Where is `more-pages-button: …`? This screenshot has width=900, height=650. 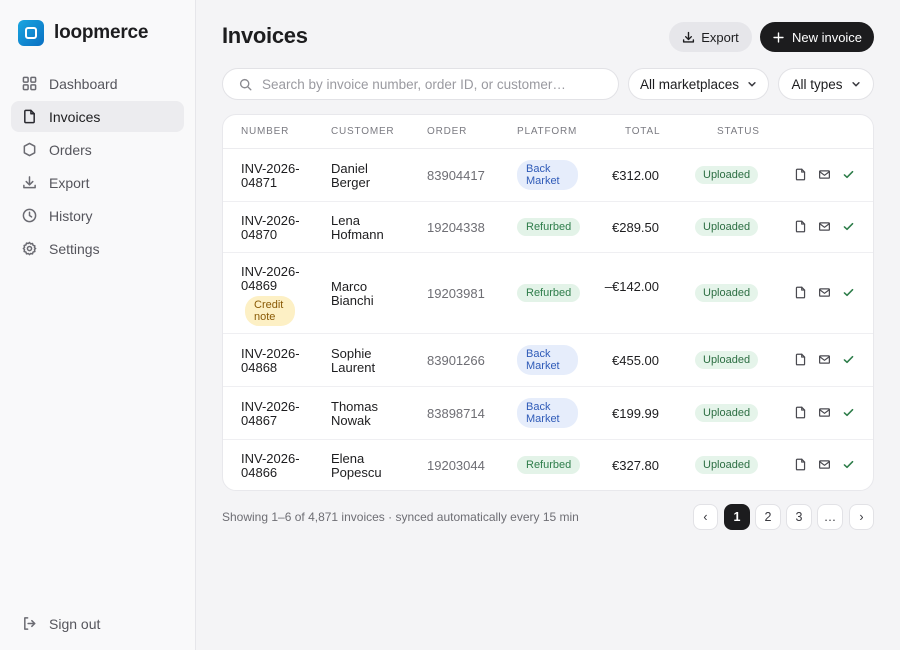 more-pages-button: … is located at coordinates (830, 517).